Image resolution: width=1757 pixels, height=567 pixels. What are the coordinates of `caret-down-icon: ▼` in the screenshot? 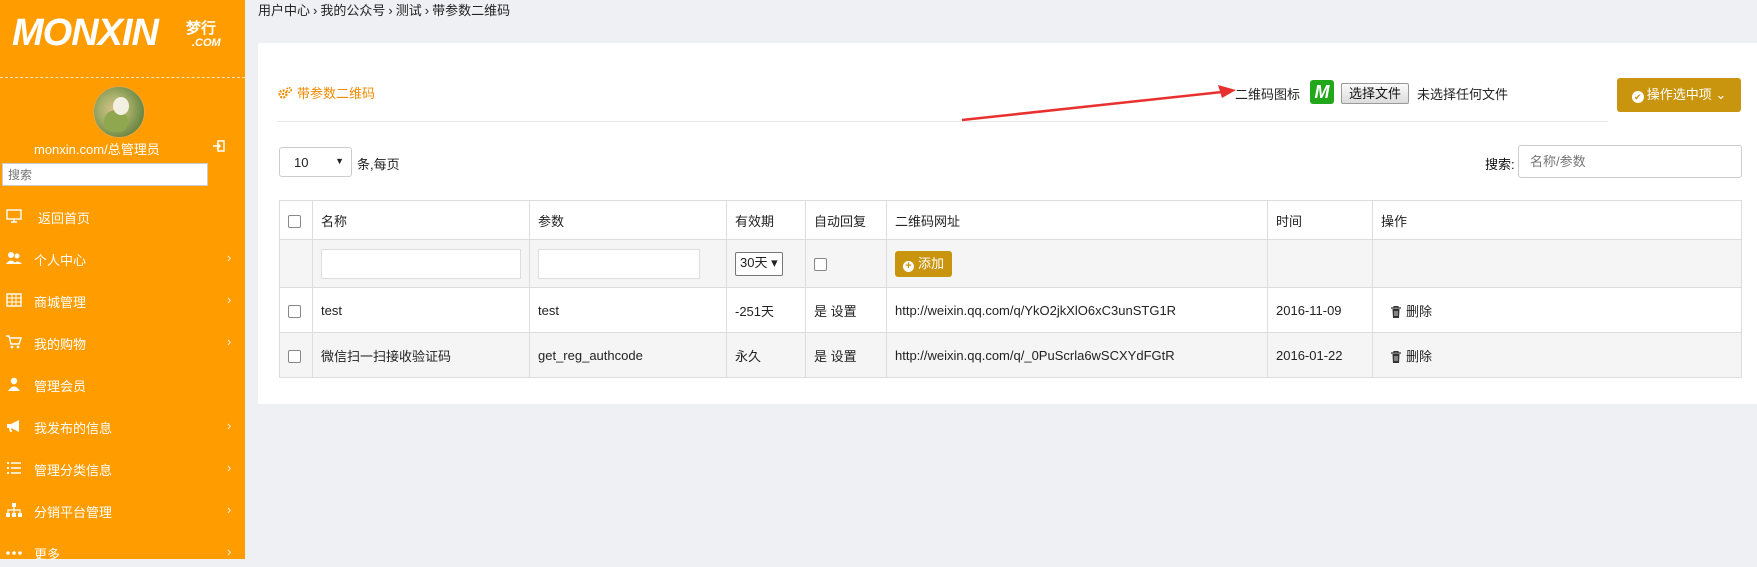 It's located at (339, 161).